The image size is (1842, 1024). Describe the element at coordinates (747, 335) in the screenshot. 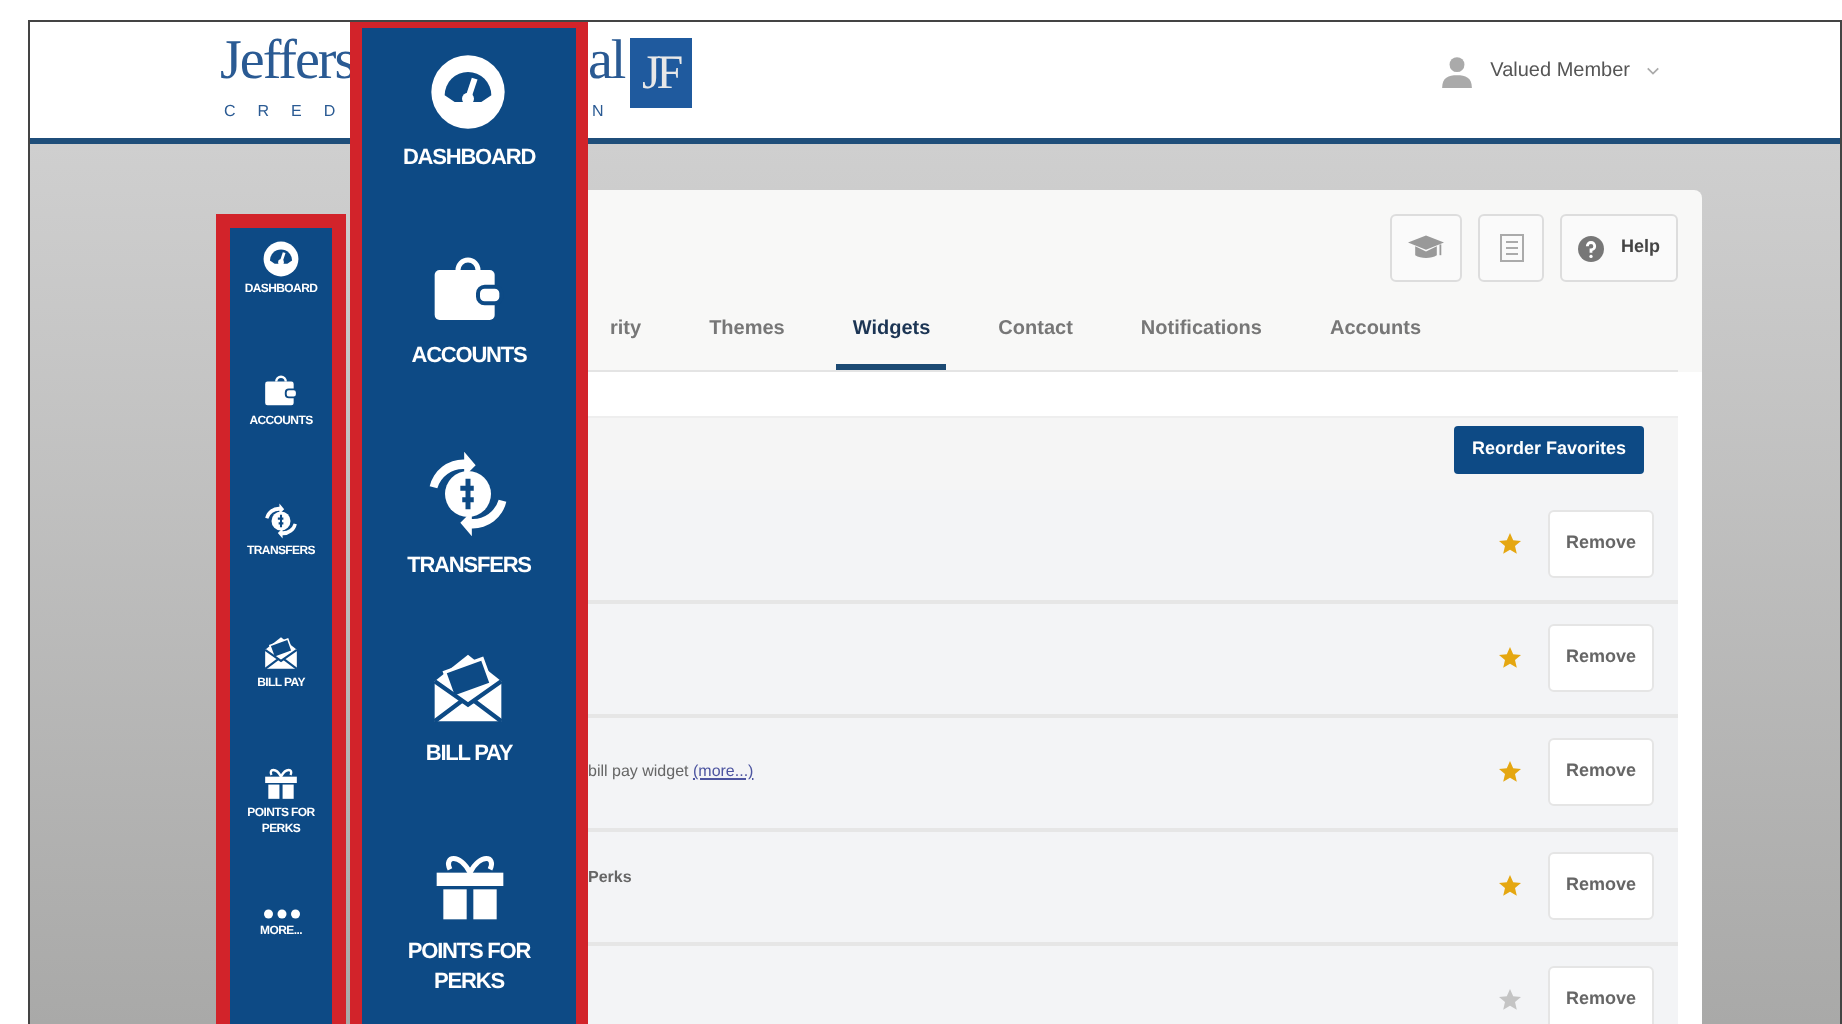

I see `tab: Themes` at that location.